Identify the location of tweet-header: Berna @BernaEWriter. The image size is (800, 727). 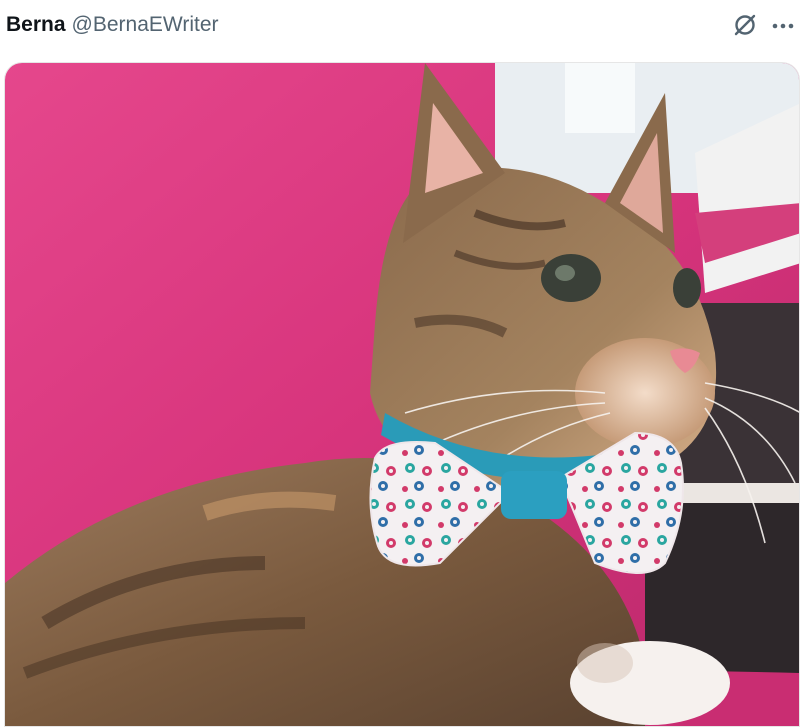
(400, 26).